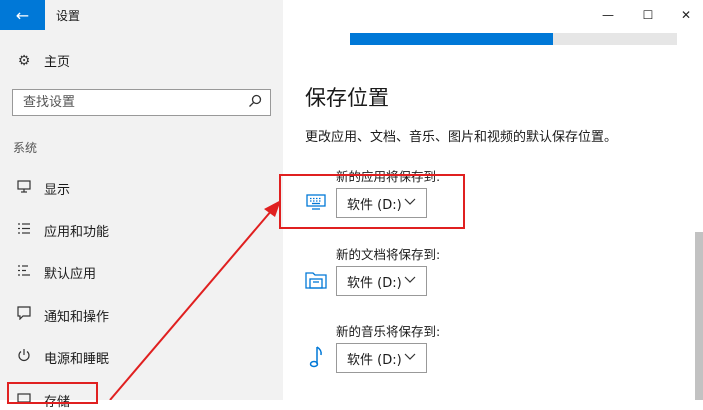 Image resolution: width=703 pixels, height=410 pixels. Describe the element at coordinates (24, 357) in the screenshot. I see `power-icon` at that location.